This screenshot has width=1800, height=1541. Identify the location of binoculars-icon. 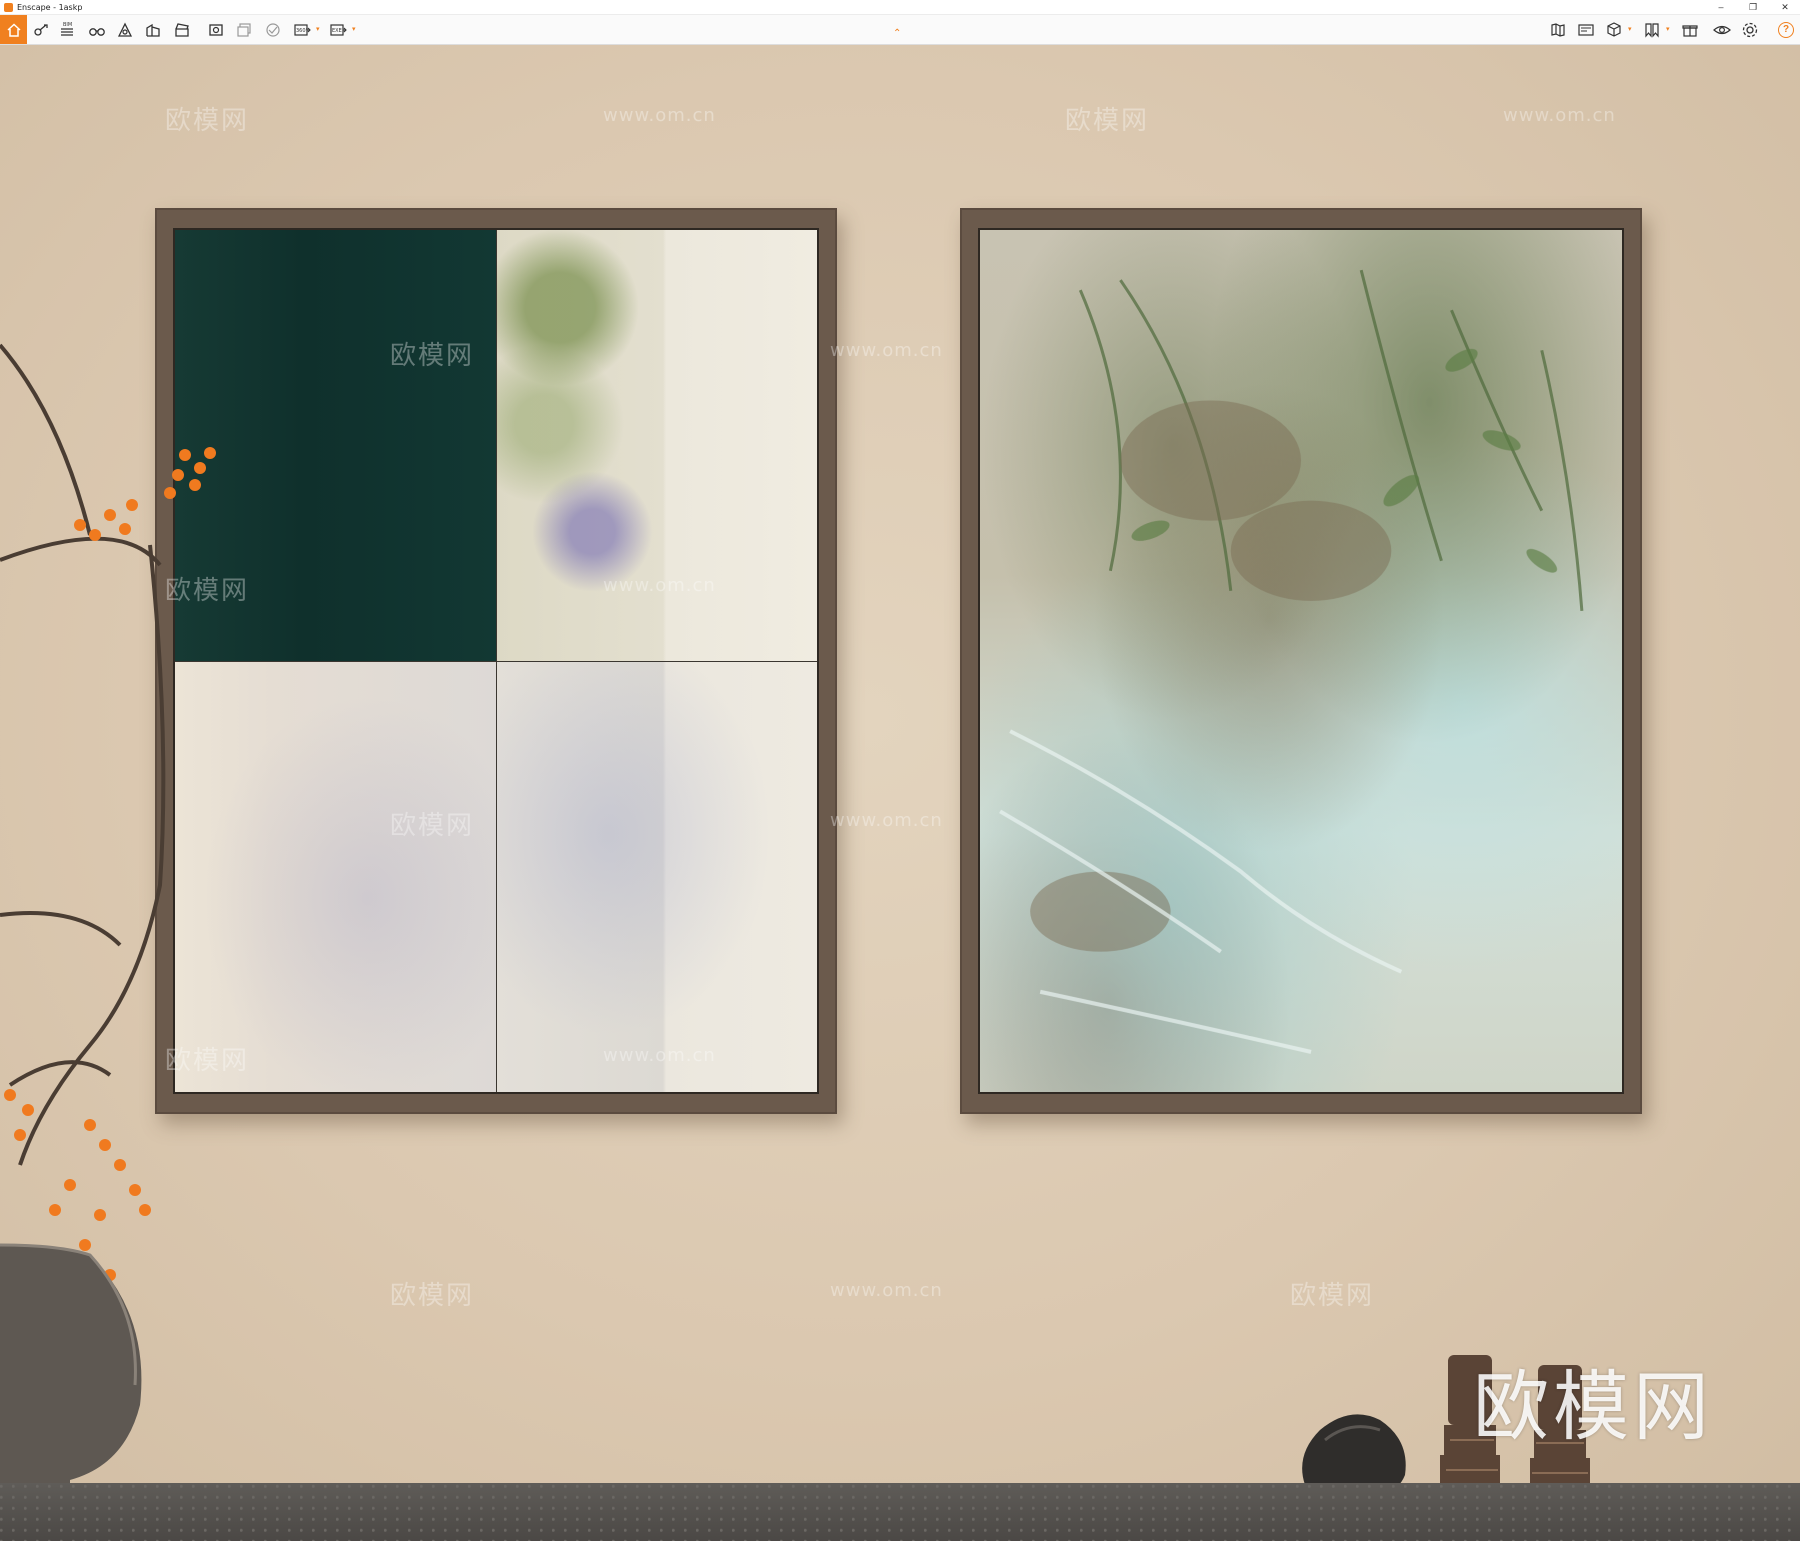
(97, 32).